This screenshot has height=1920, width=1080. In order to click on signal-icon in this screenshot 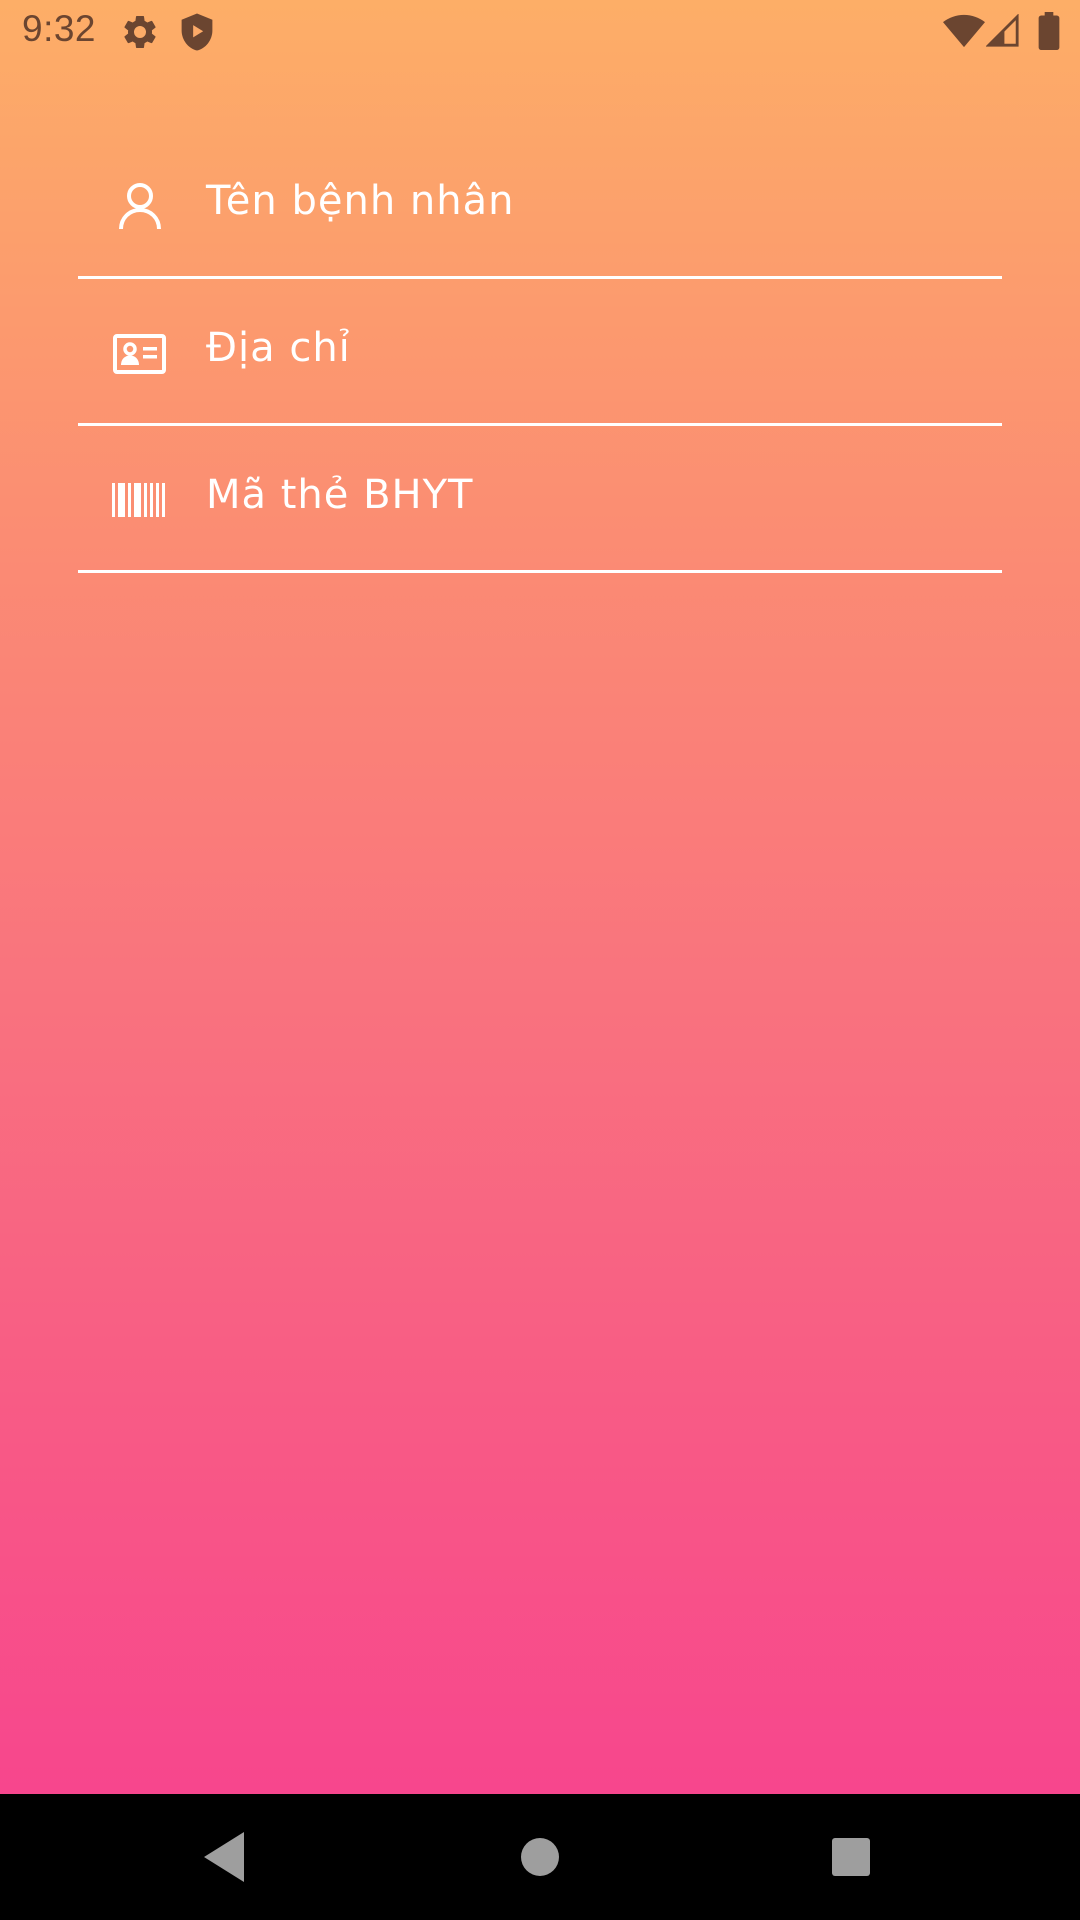, I will do `click(1002, 30)`.